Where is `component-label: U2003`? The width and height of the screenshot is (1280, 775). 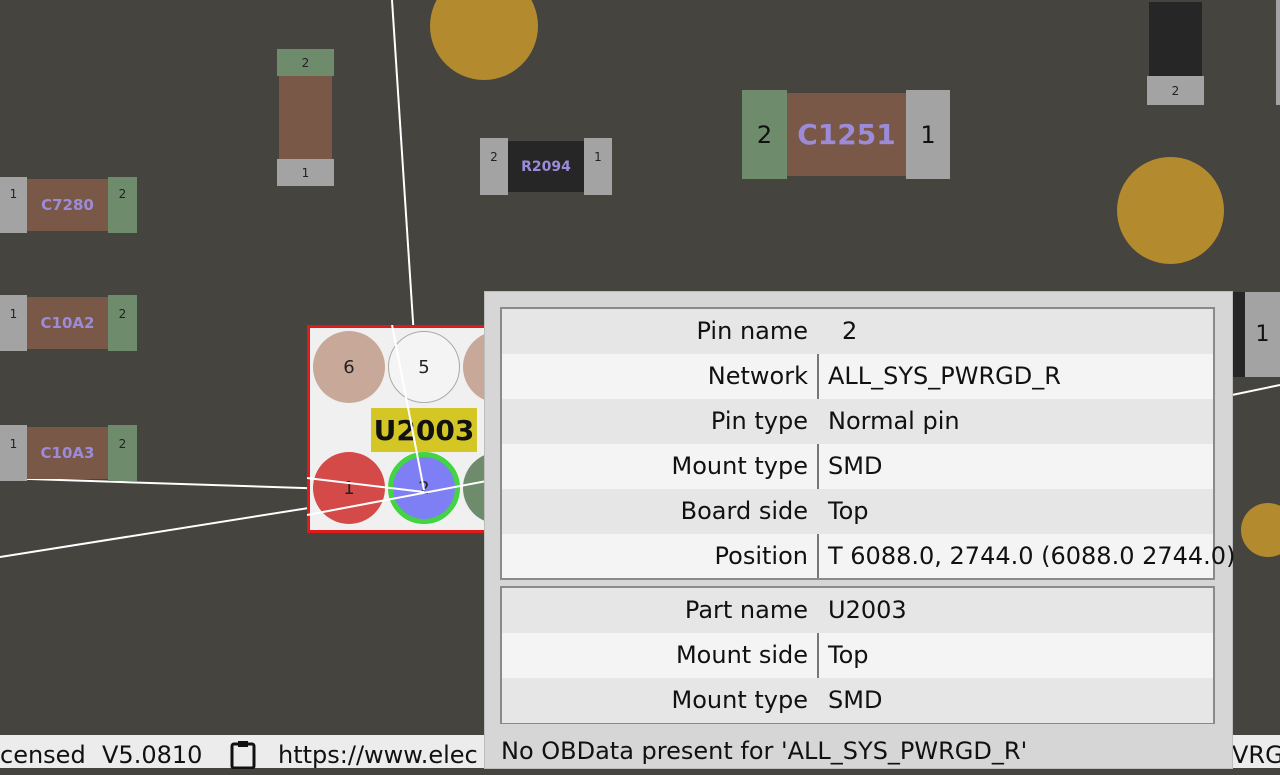 component-label: U2003 is located at coordinates (424, 430).